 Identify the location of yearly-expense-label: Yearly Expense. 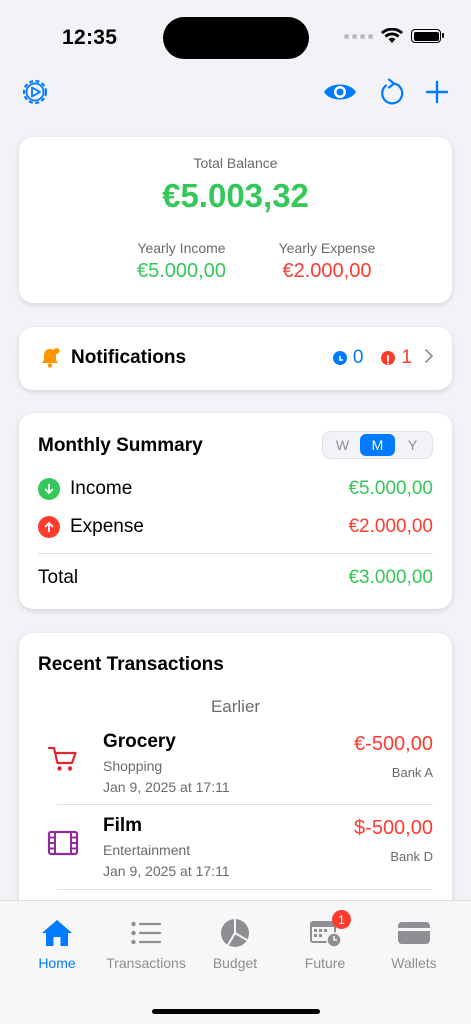
(327, 248).